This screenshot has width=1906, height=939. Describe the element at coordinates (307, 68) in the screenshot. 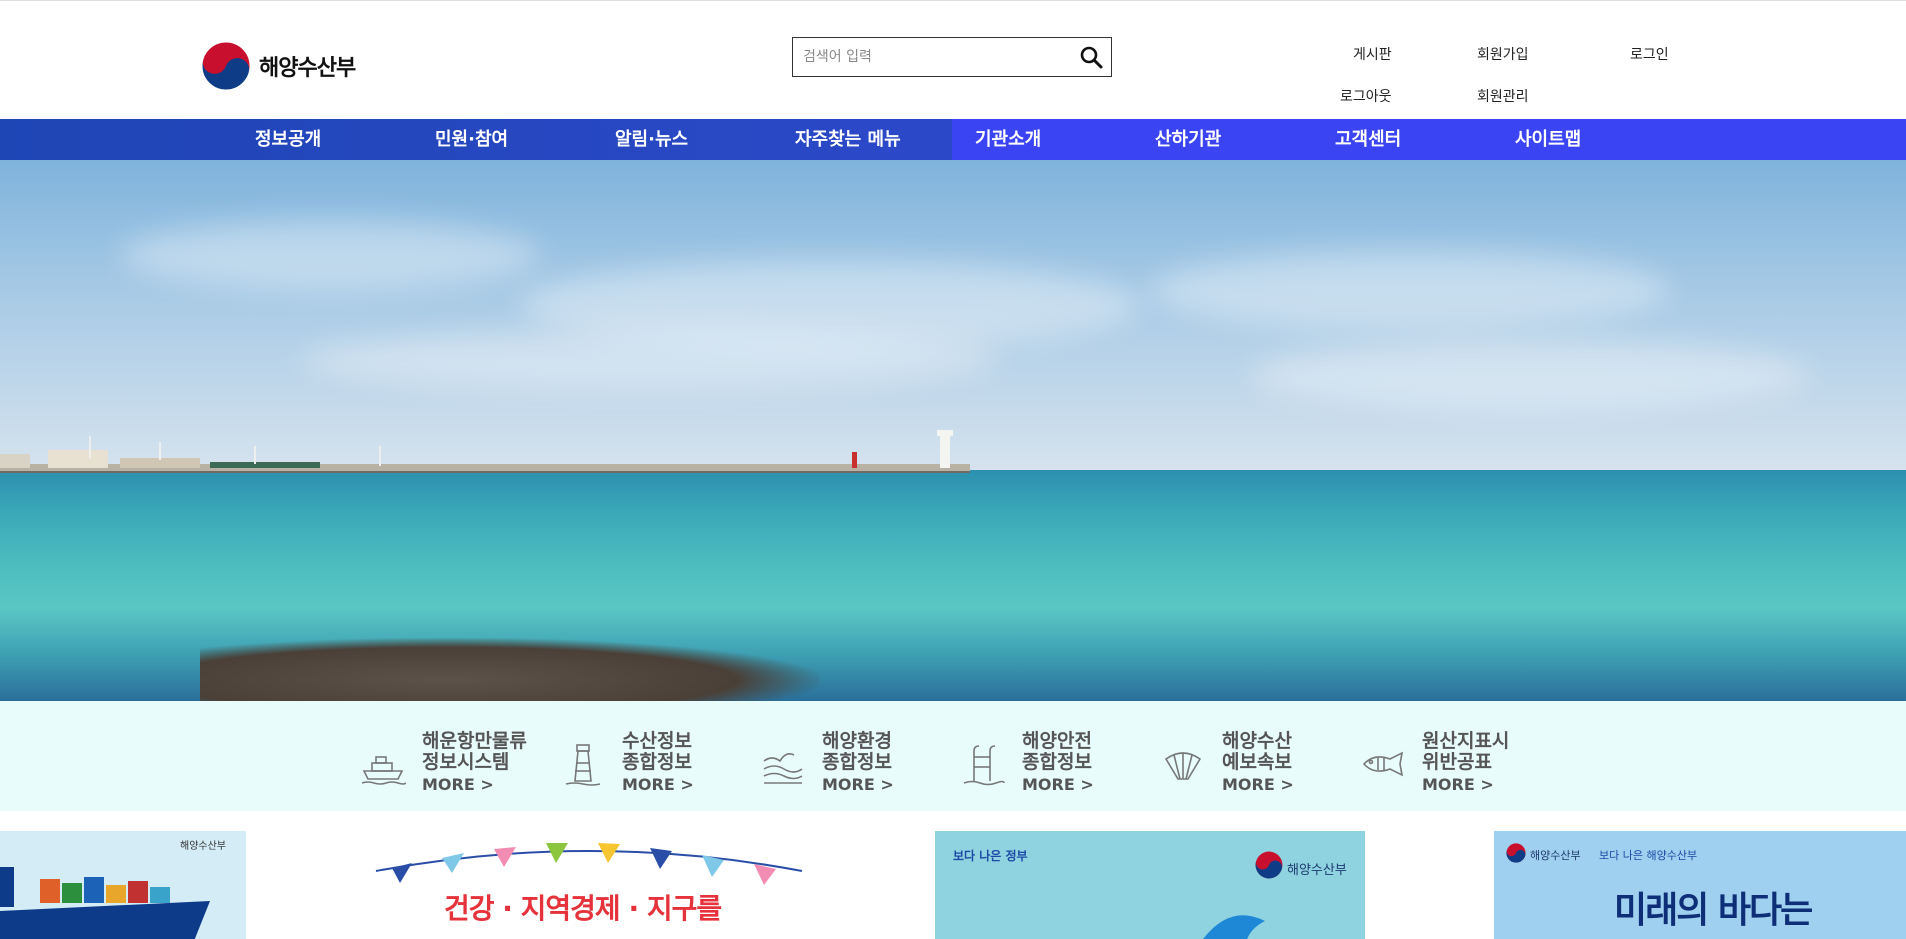

I see `brand-name: 해양수산부` at that location.